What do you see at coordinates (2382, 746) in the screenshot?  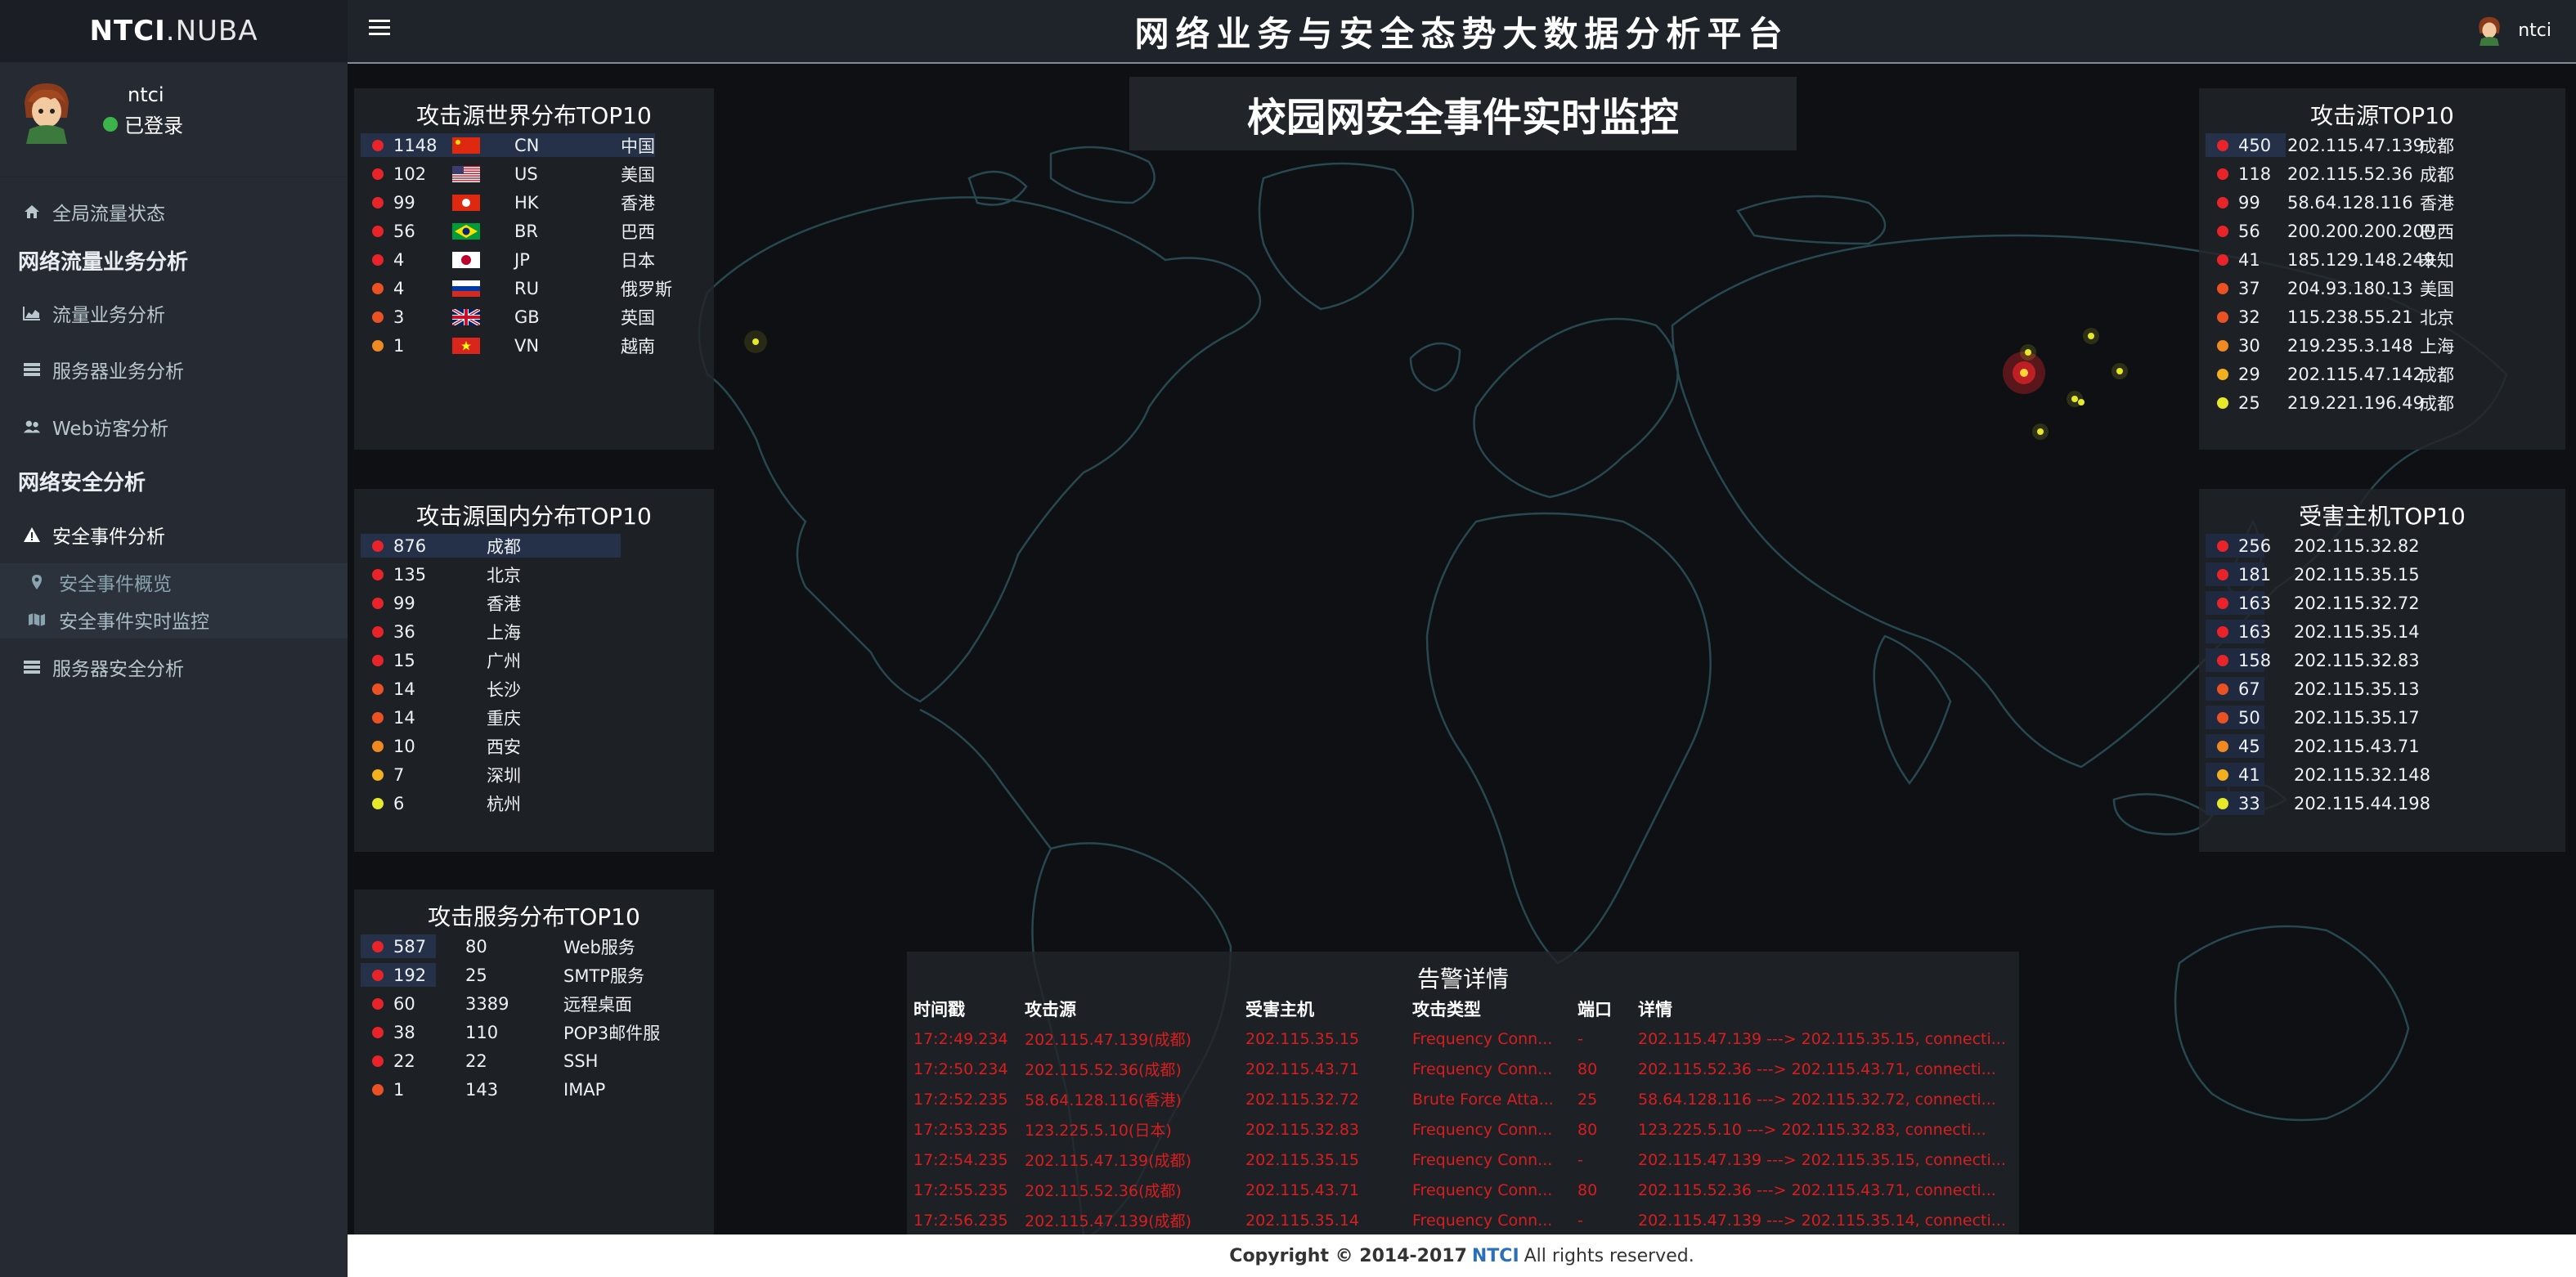 I see `victim-row: 45 202.115.43.71` at bounding box center [2382, 746].